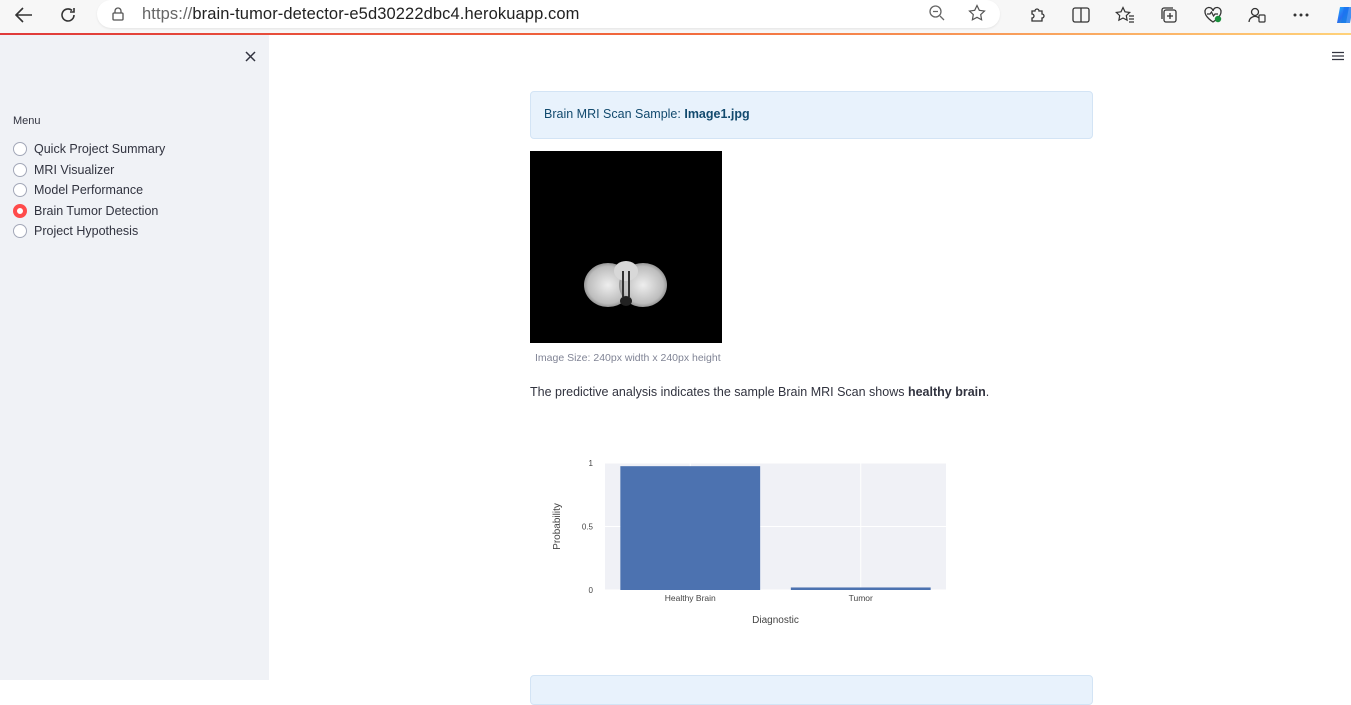 The height and width of the screenshot is (705, 1351). I want to click on close-icon, so click(250, 56).